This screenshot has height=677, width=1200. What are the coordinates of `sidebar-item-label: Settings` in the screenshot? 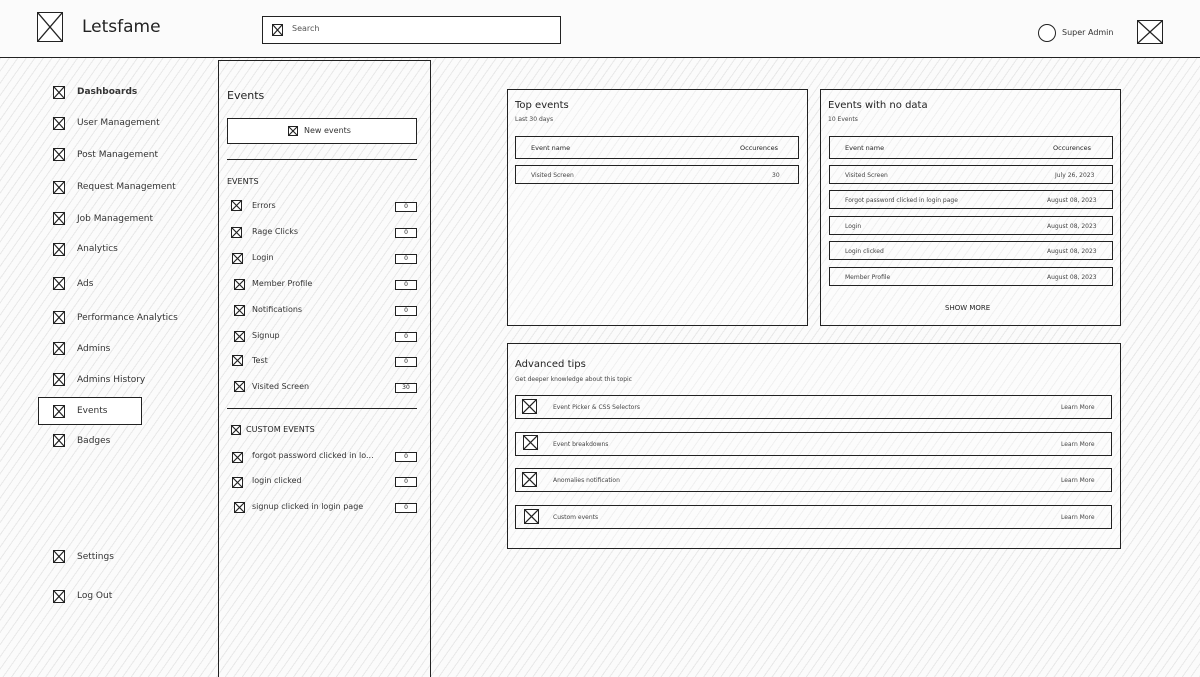 It's located at (95, 557).